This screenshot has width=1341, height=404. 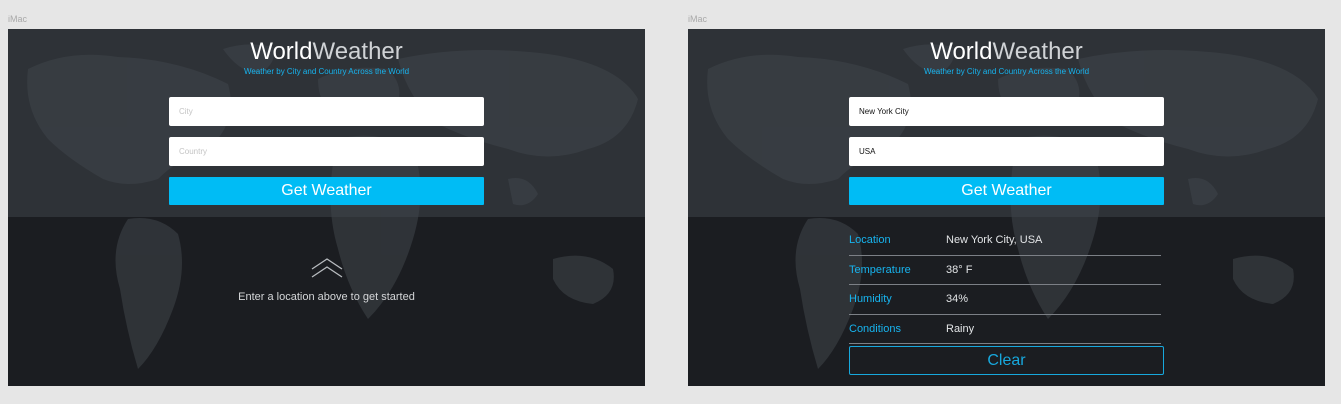 What do you see at coordinates (870, 299) in the screenshot?
I see `result-label: Humidity` at bounding box center [870, 299].